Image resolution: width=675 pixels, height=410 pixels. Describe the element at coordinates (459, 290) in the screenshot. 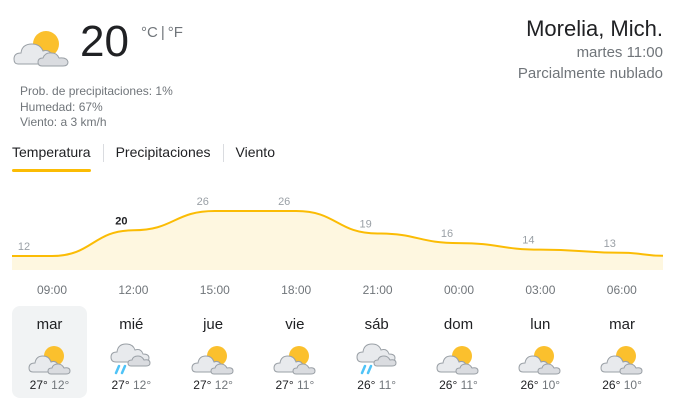

I see `hour-label: 00:00` at that location.